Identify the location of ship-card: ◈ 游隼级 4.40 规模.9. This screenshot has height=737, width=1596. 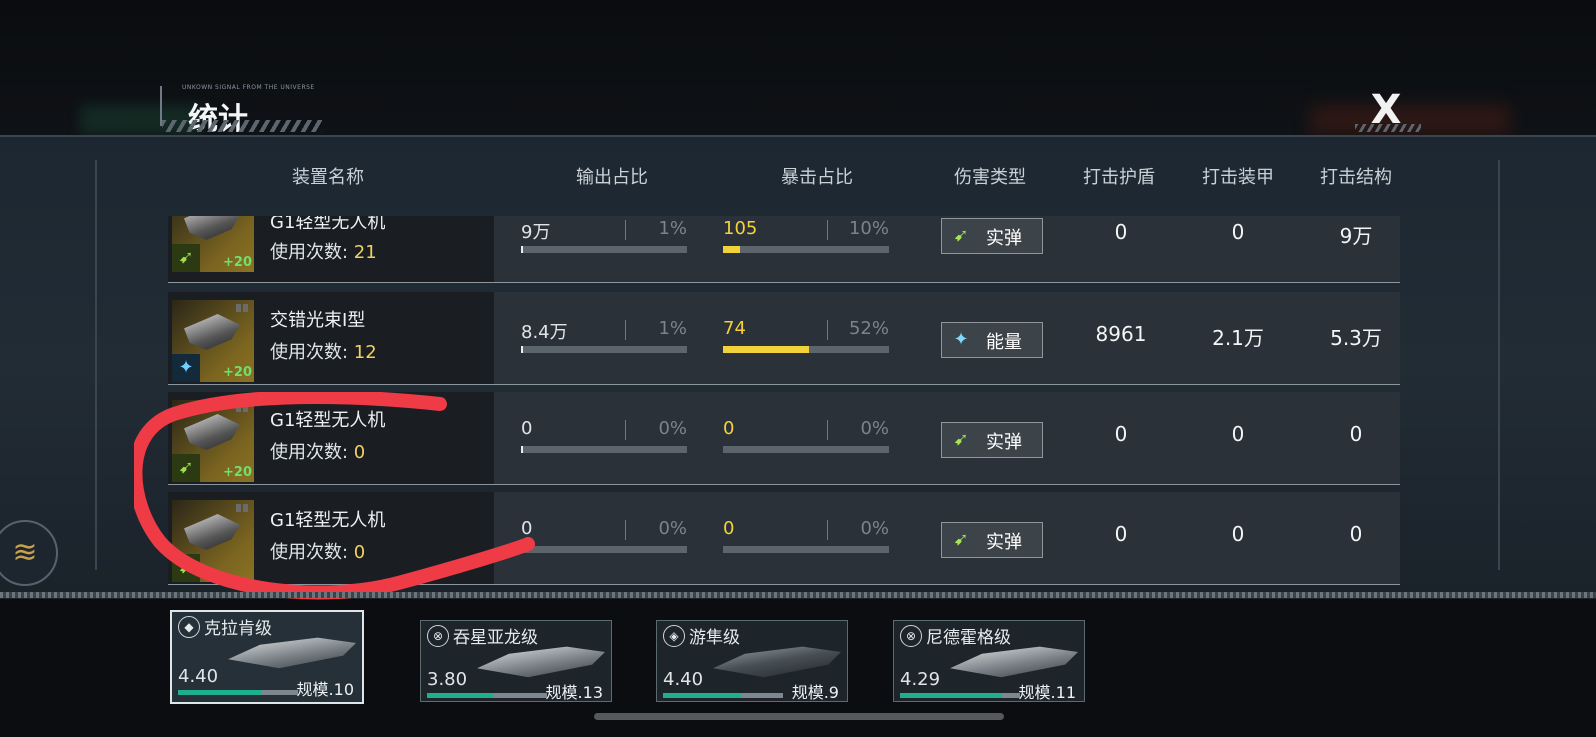
(752, 661).